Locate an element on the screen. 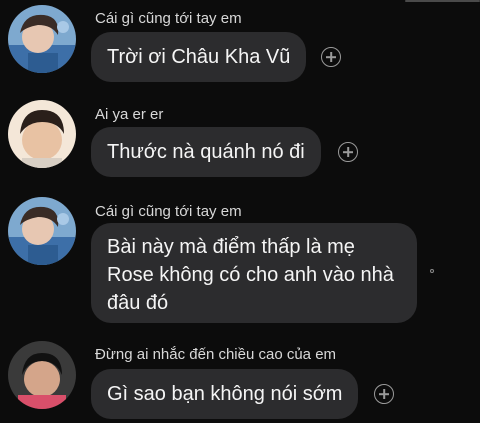  message-bubble: Trời ơi Châu Kha Vũ is located at coordinates (199, 57).